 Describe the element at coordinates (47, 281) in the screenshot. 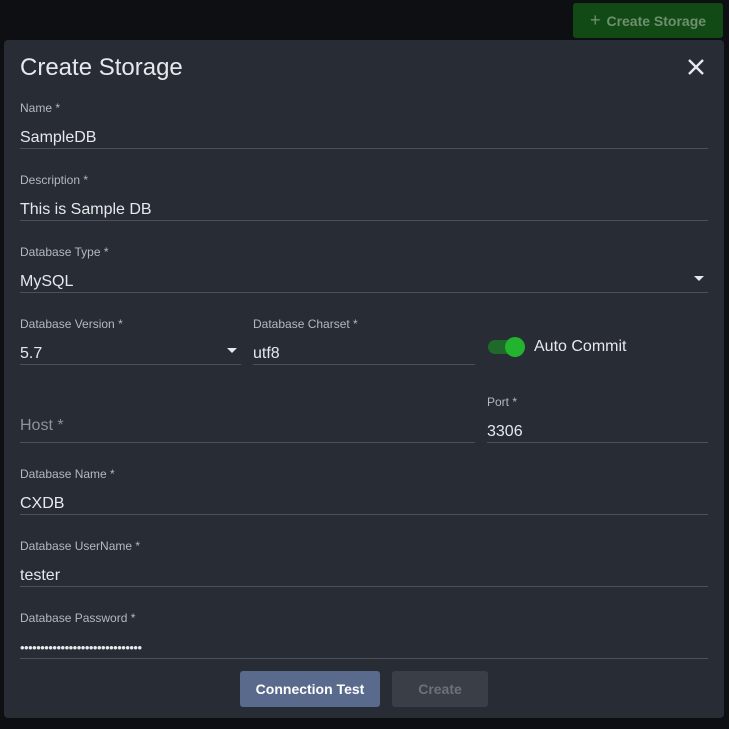

I see `database-type-value: MySQL` at that location.